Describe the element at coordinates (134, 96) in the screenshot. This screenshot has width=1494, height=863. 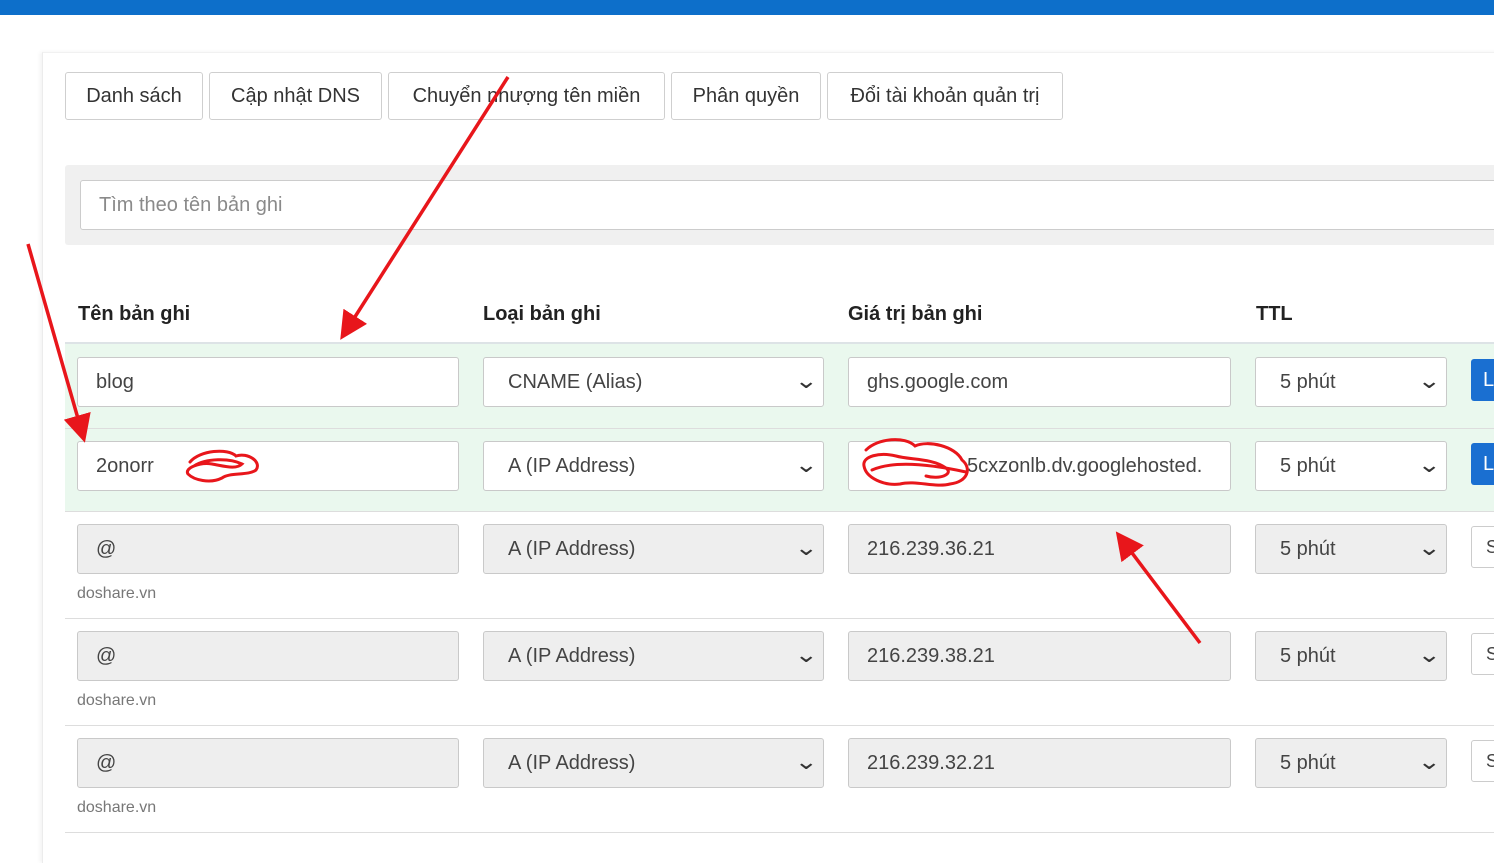
I see `tab-danh-sach: Danh sách` at that location.